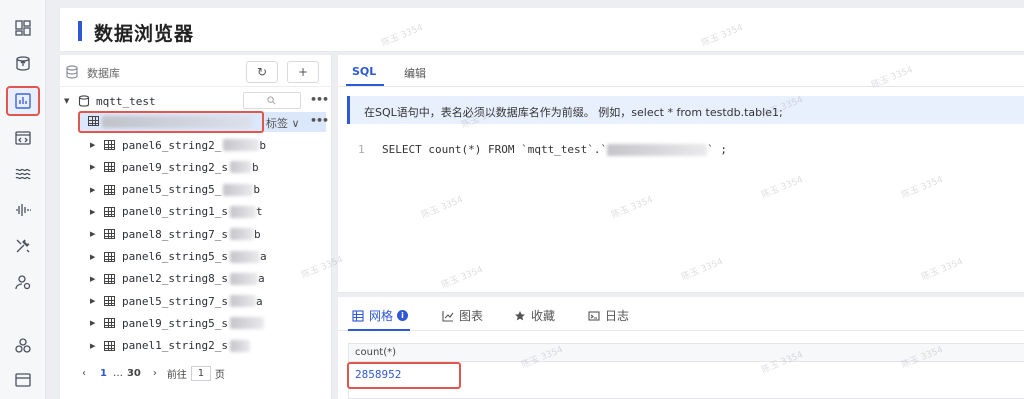 This screenshot has width=1024, height=399. What do you see at coordinates (375, 352) in the screenshot?
I see `column-header-count: count(*)` at bounding box center [375, 352].